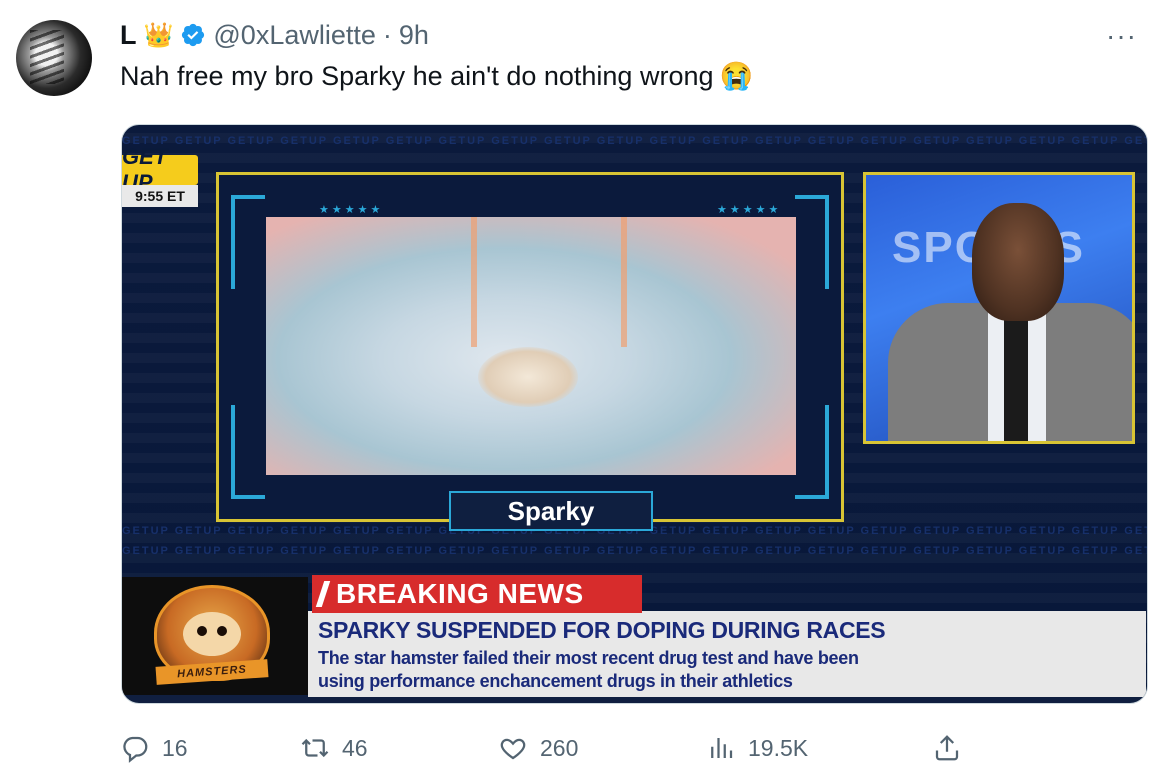 The image size is (1174, 782). I want to click on share-icon, so click(947, 748).